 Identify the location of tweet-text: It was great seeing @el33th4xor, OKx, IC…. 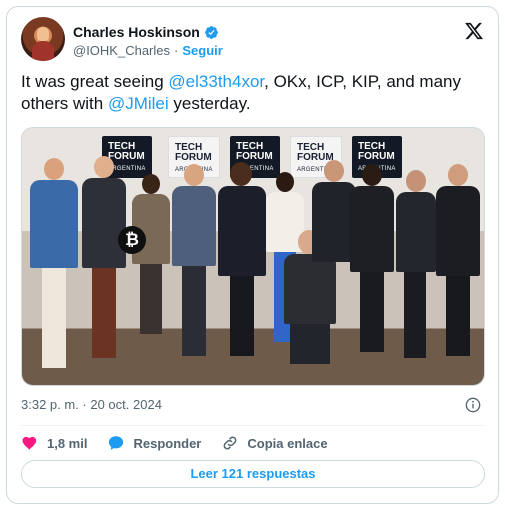
(256, 93).